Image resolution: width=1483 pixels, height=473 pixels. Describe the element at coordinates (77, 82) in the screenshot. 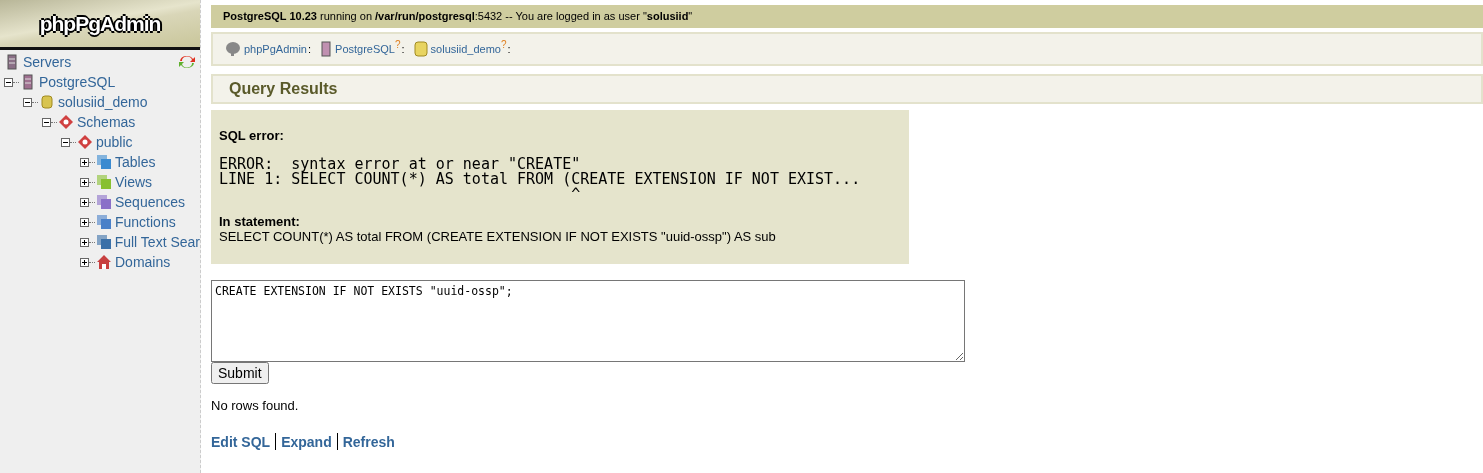

I see `tree-item: PostgreSQL` at that location.